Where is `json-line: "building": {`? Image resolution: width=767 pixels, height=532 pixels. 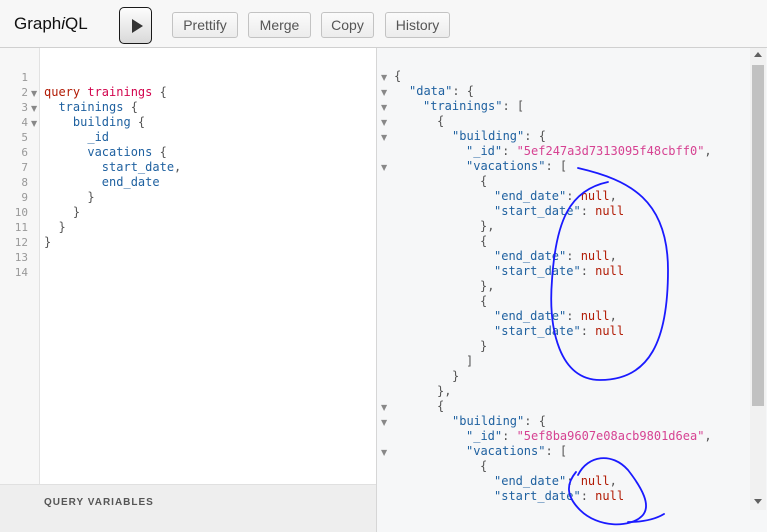
json-line: "building": { is located at coordinates (499, 136).